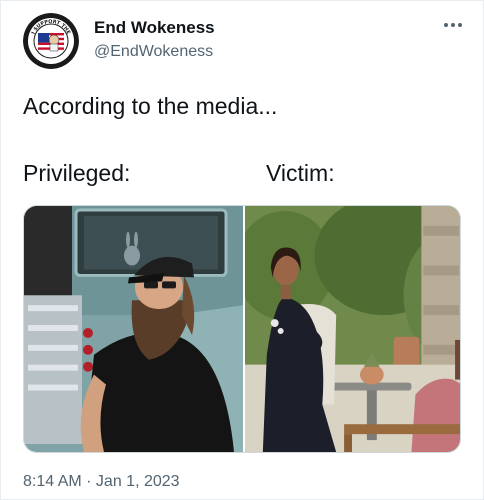 The width and height of the screenshot is (484, 500). I want to click on label-privileged: Privileged:, so click(77, 173).